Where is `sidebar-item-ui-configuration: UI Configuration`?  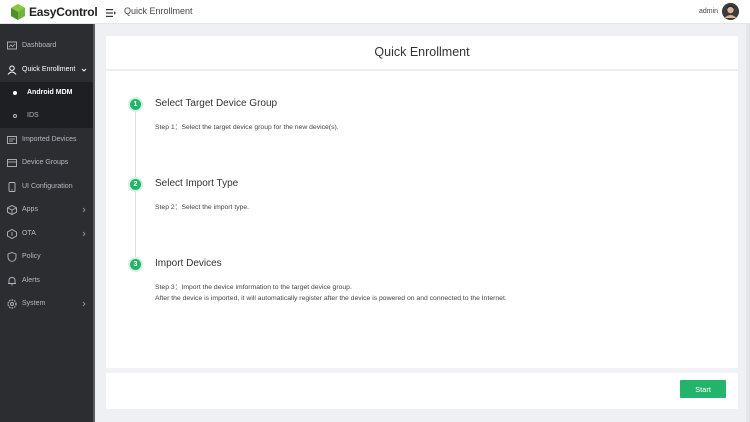 sidebar-item-ui-configuration: UI Configuration is located at coordinates (46, 187).